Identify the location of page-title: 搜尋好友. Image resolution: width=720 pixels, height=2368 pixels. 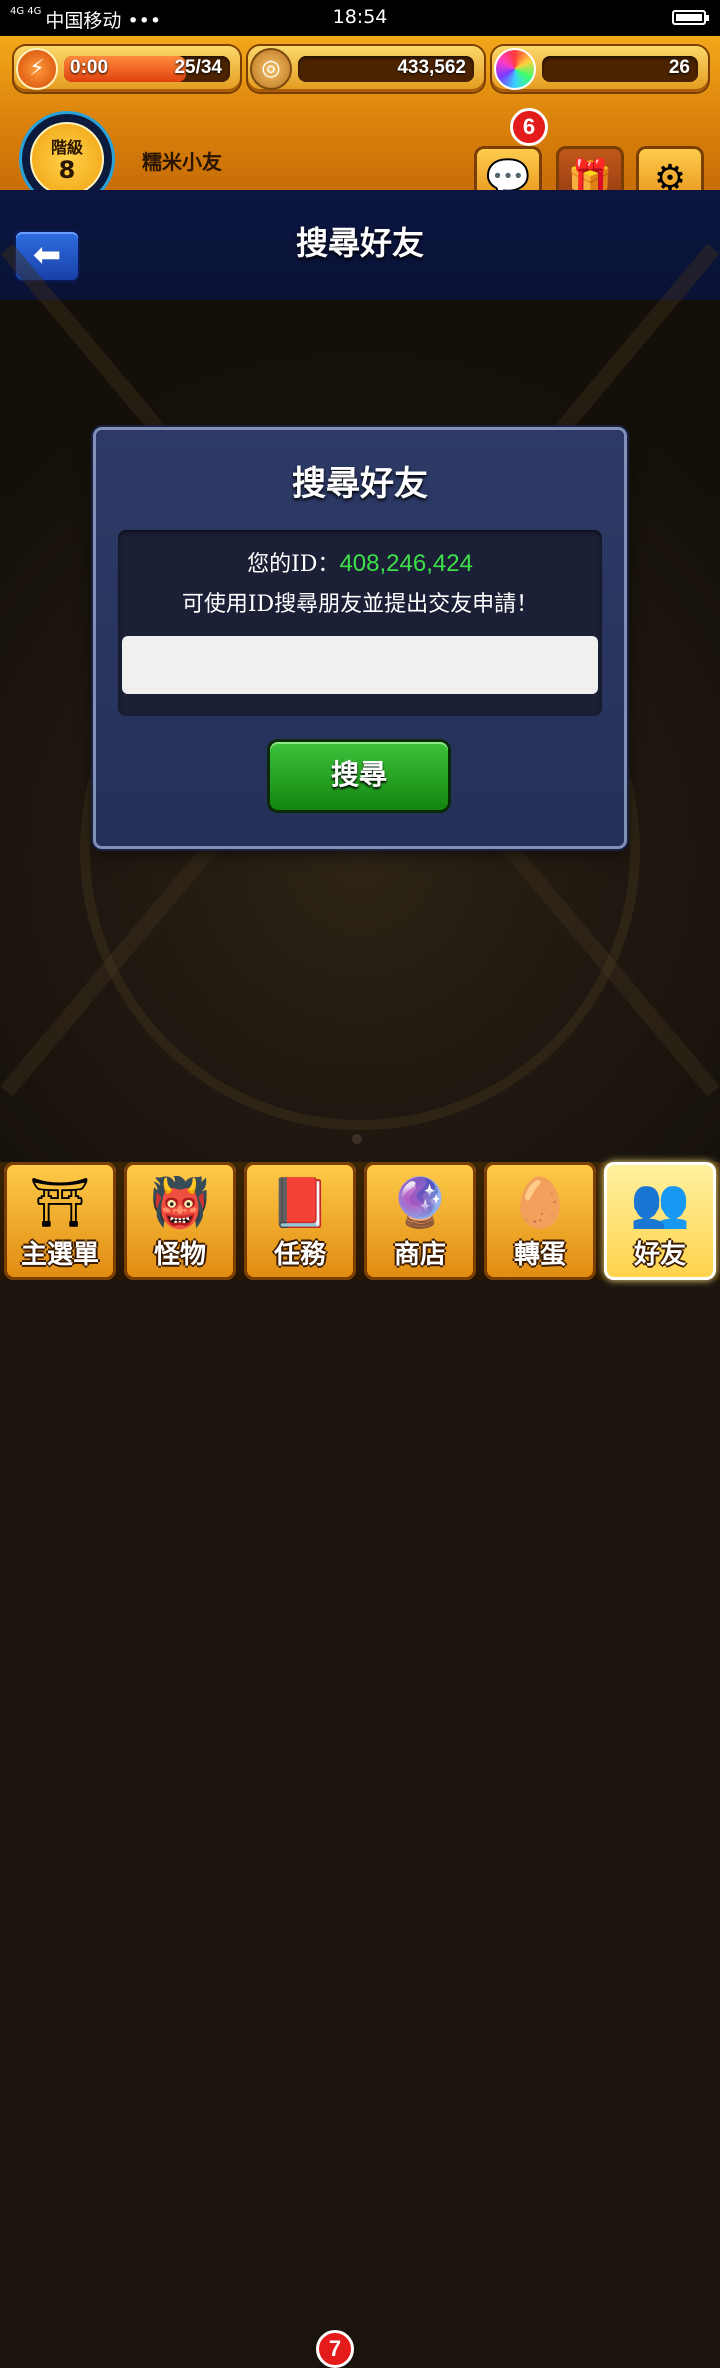
(359, 243).